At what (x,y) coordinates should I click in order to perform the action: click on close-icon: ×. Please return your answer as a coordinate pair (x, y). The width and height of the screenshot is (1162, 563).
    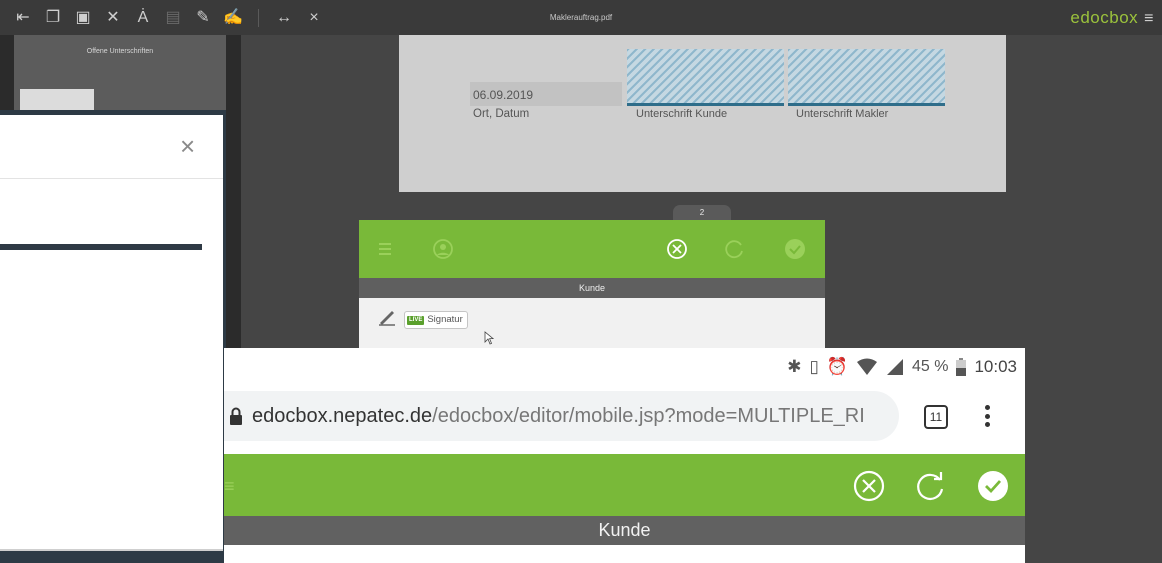
    Looking at the image, I should click on (191, 146).